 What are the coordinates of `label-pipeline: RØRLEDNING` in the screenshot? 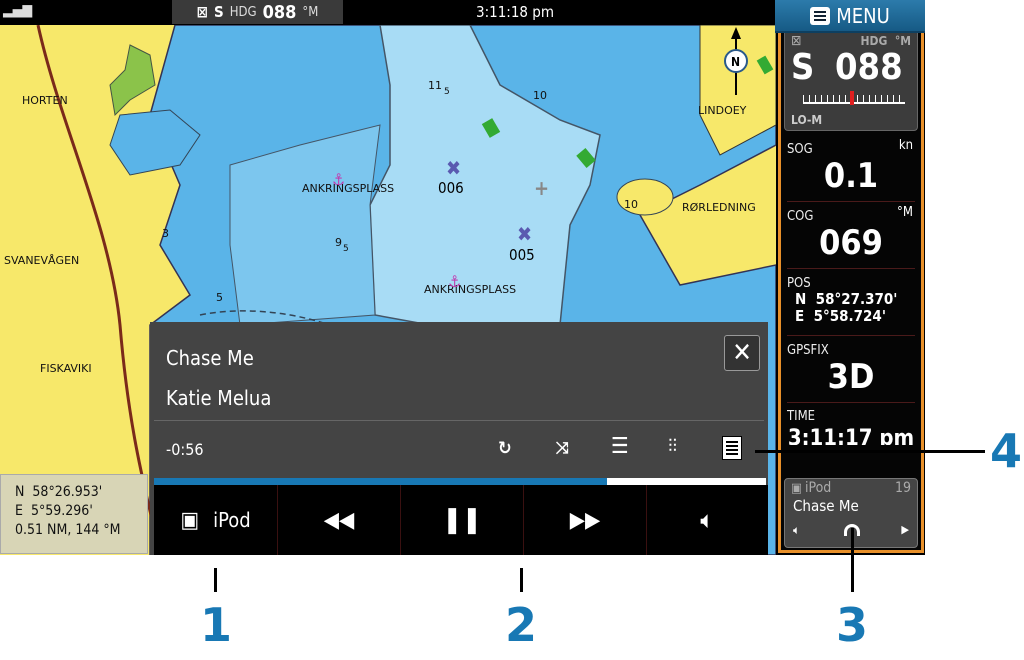 It's located at (719, 207).